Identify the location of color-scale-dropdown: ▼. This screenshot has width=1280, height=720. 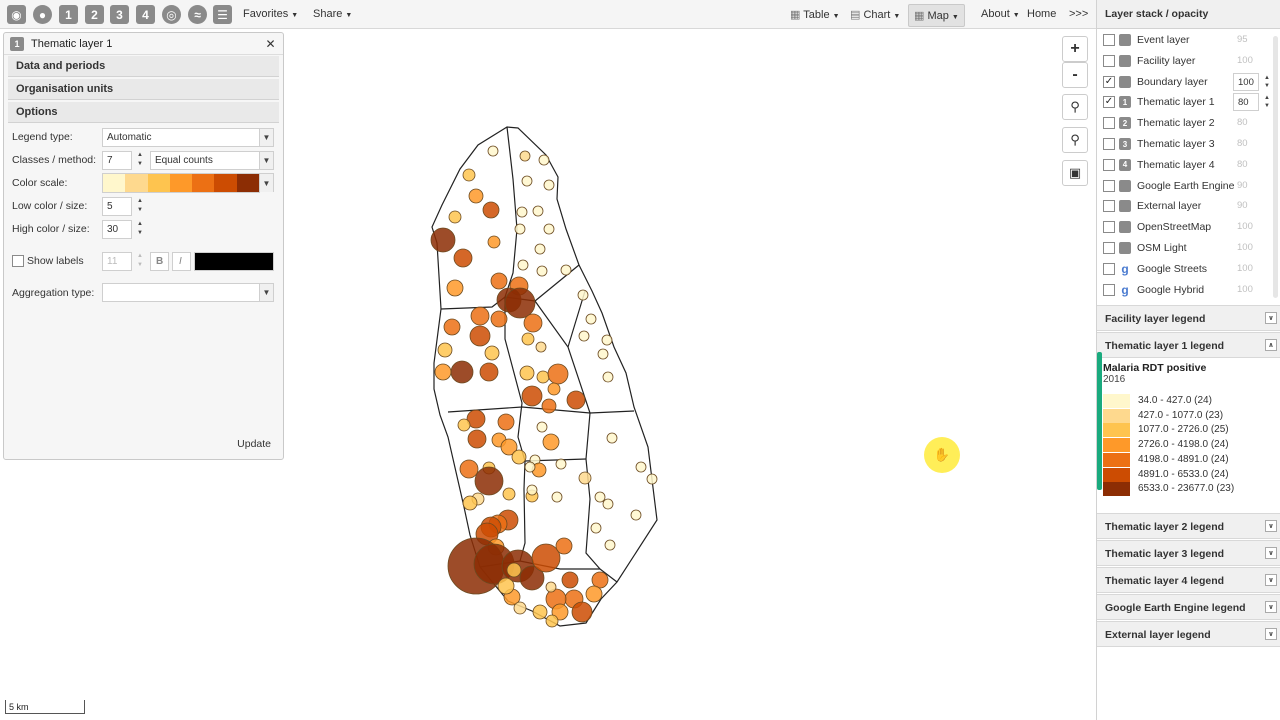
(266, 182).